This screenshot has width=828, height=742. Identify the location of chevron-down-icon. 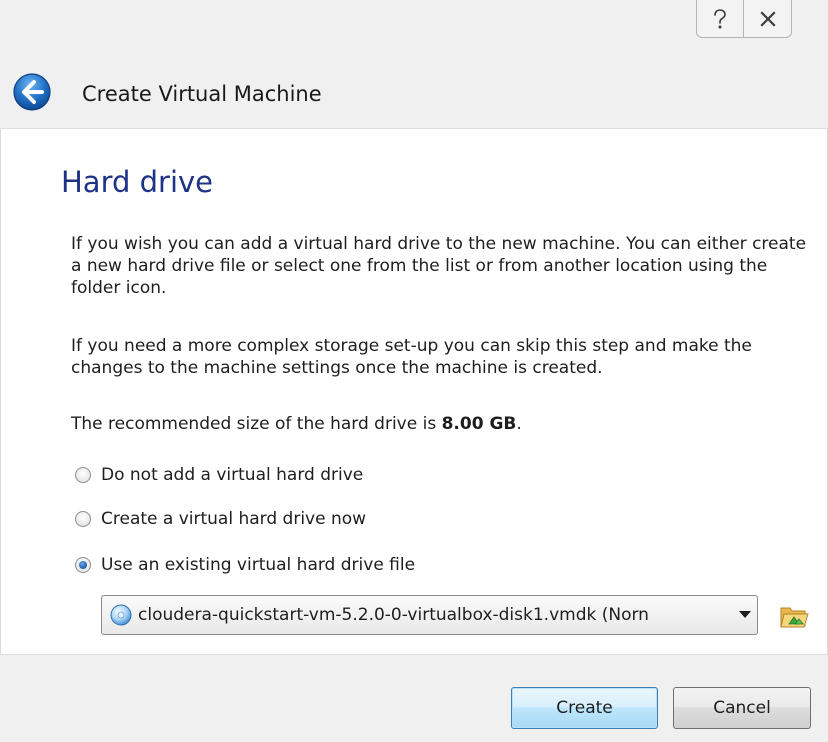
(745, 614).